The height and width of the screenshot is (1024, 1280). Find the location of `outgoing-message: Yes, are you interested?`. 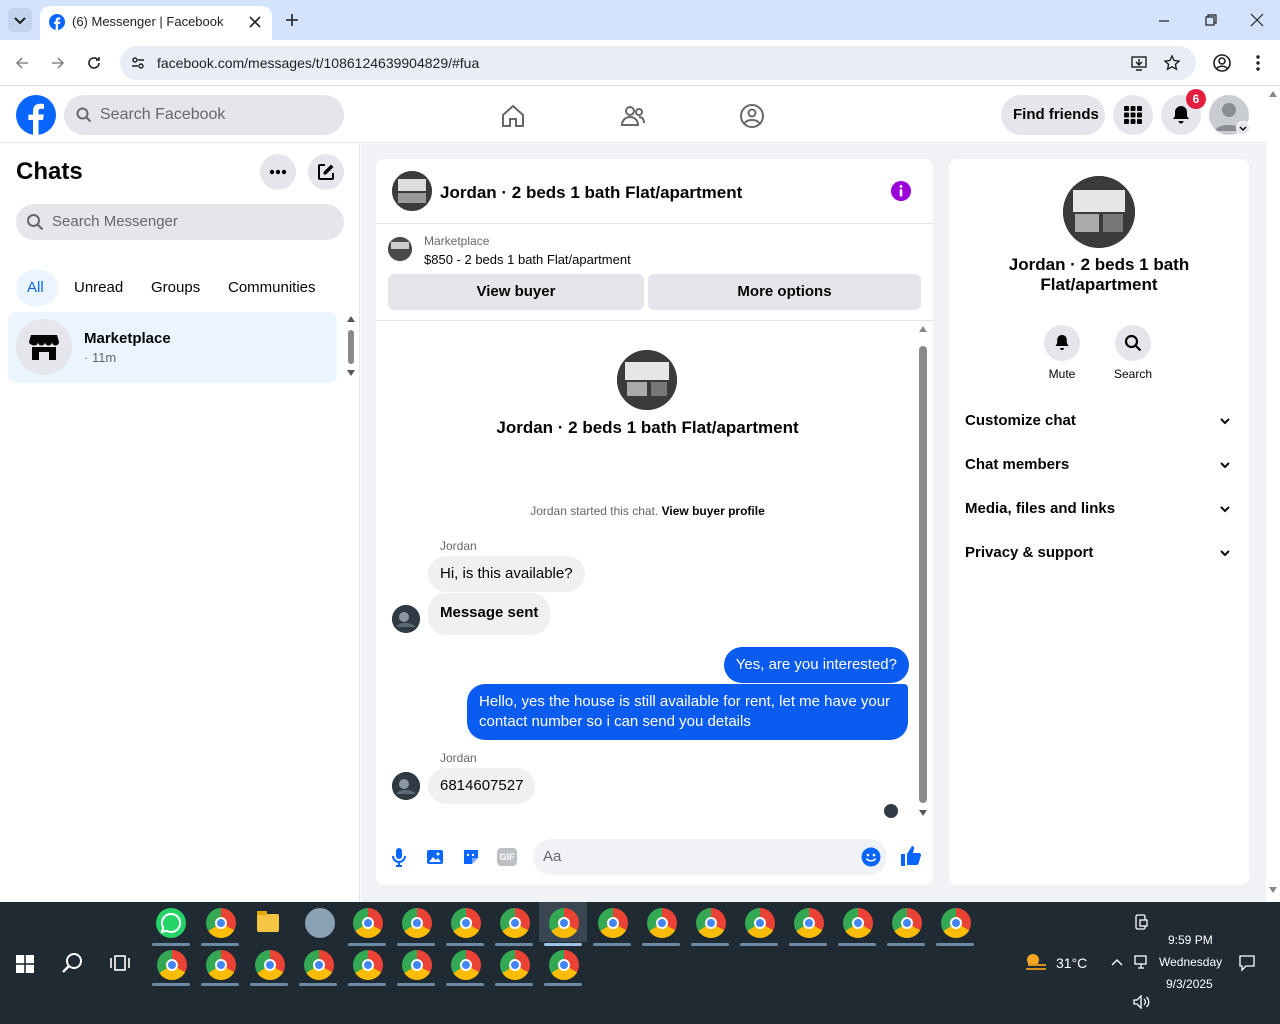

outgoing-message: Yes, are you interested? is located at coordinates (816, 665).